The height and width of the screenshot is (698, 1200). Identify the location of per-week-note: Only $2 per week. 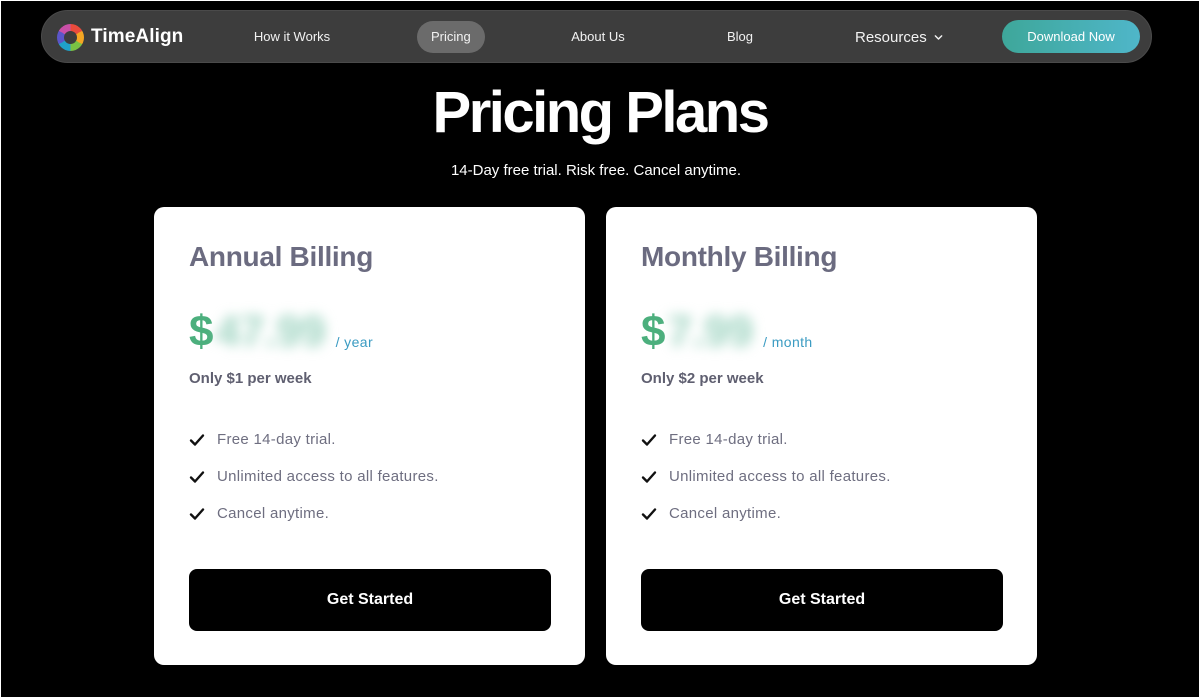
(702, 378).